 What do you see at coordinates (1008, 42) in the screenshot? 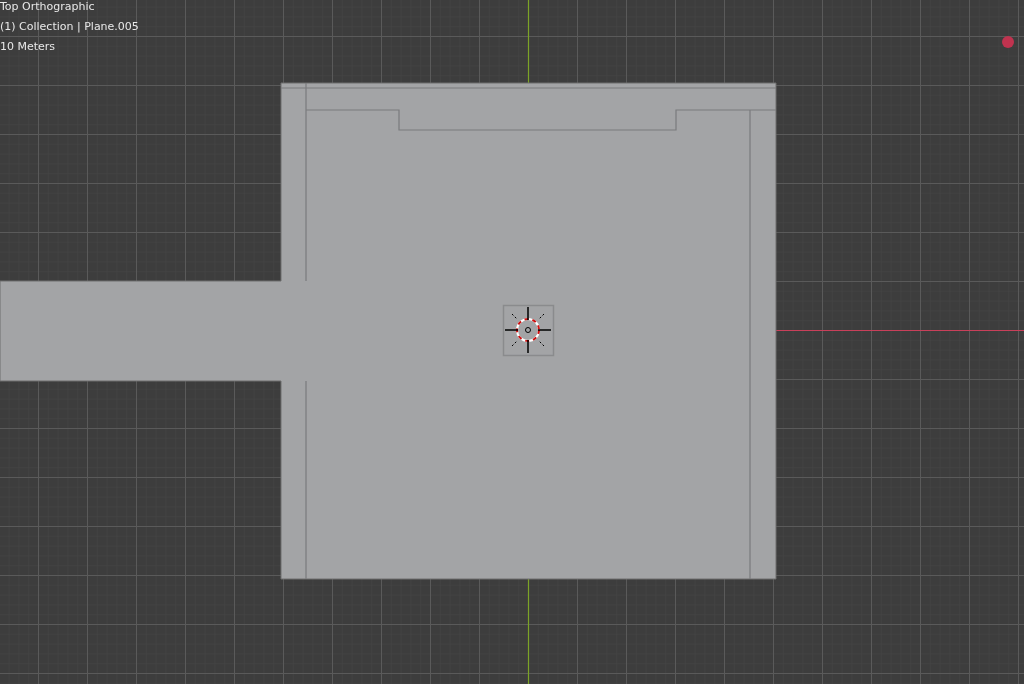
I see `dot-icon` at bounding box center [1008, 42].